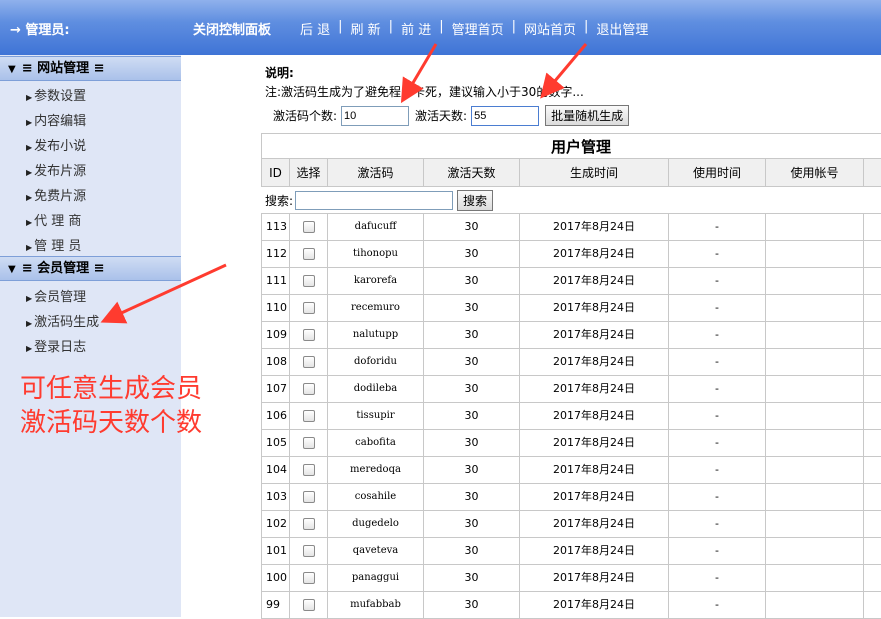 The image size is (881, 619). What do you see at coordinates (90, 68) in the screenshot?
I see `sidebar-section-site: ▼ ≡ 网站管理 ≡` at bounding box center [90, 68].